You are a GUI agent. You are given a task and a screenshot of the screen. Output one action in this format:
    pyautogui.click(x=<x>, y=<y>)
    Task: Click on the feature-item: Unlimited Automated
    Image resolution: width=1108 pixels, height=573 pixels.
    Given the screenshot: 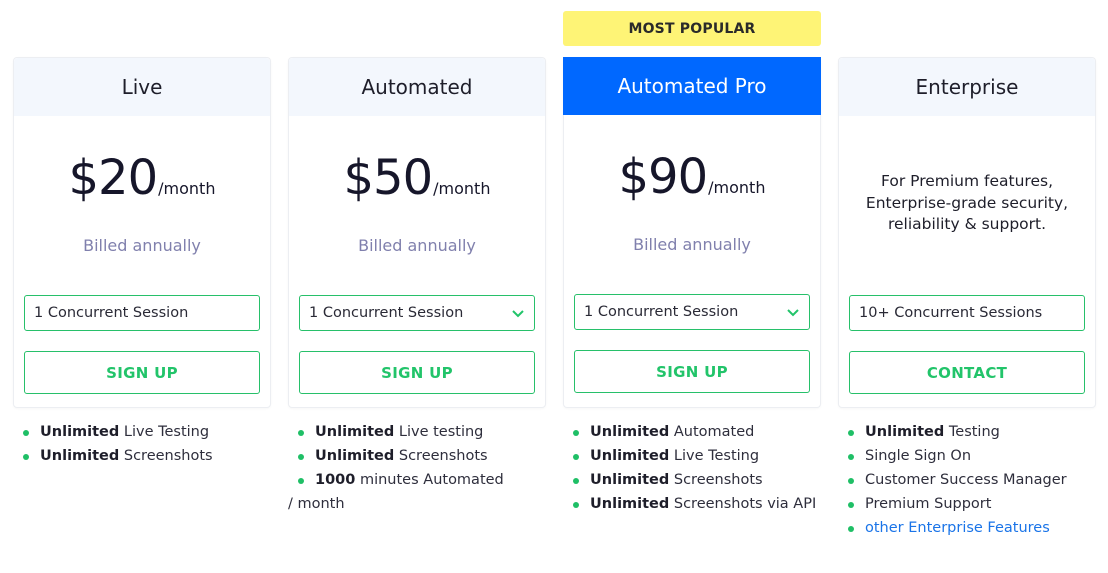 What is the action you would take?
    pyautogui.click(x=699, y=432)
    